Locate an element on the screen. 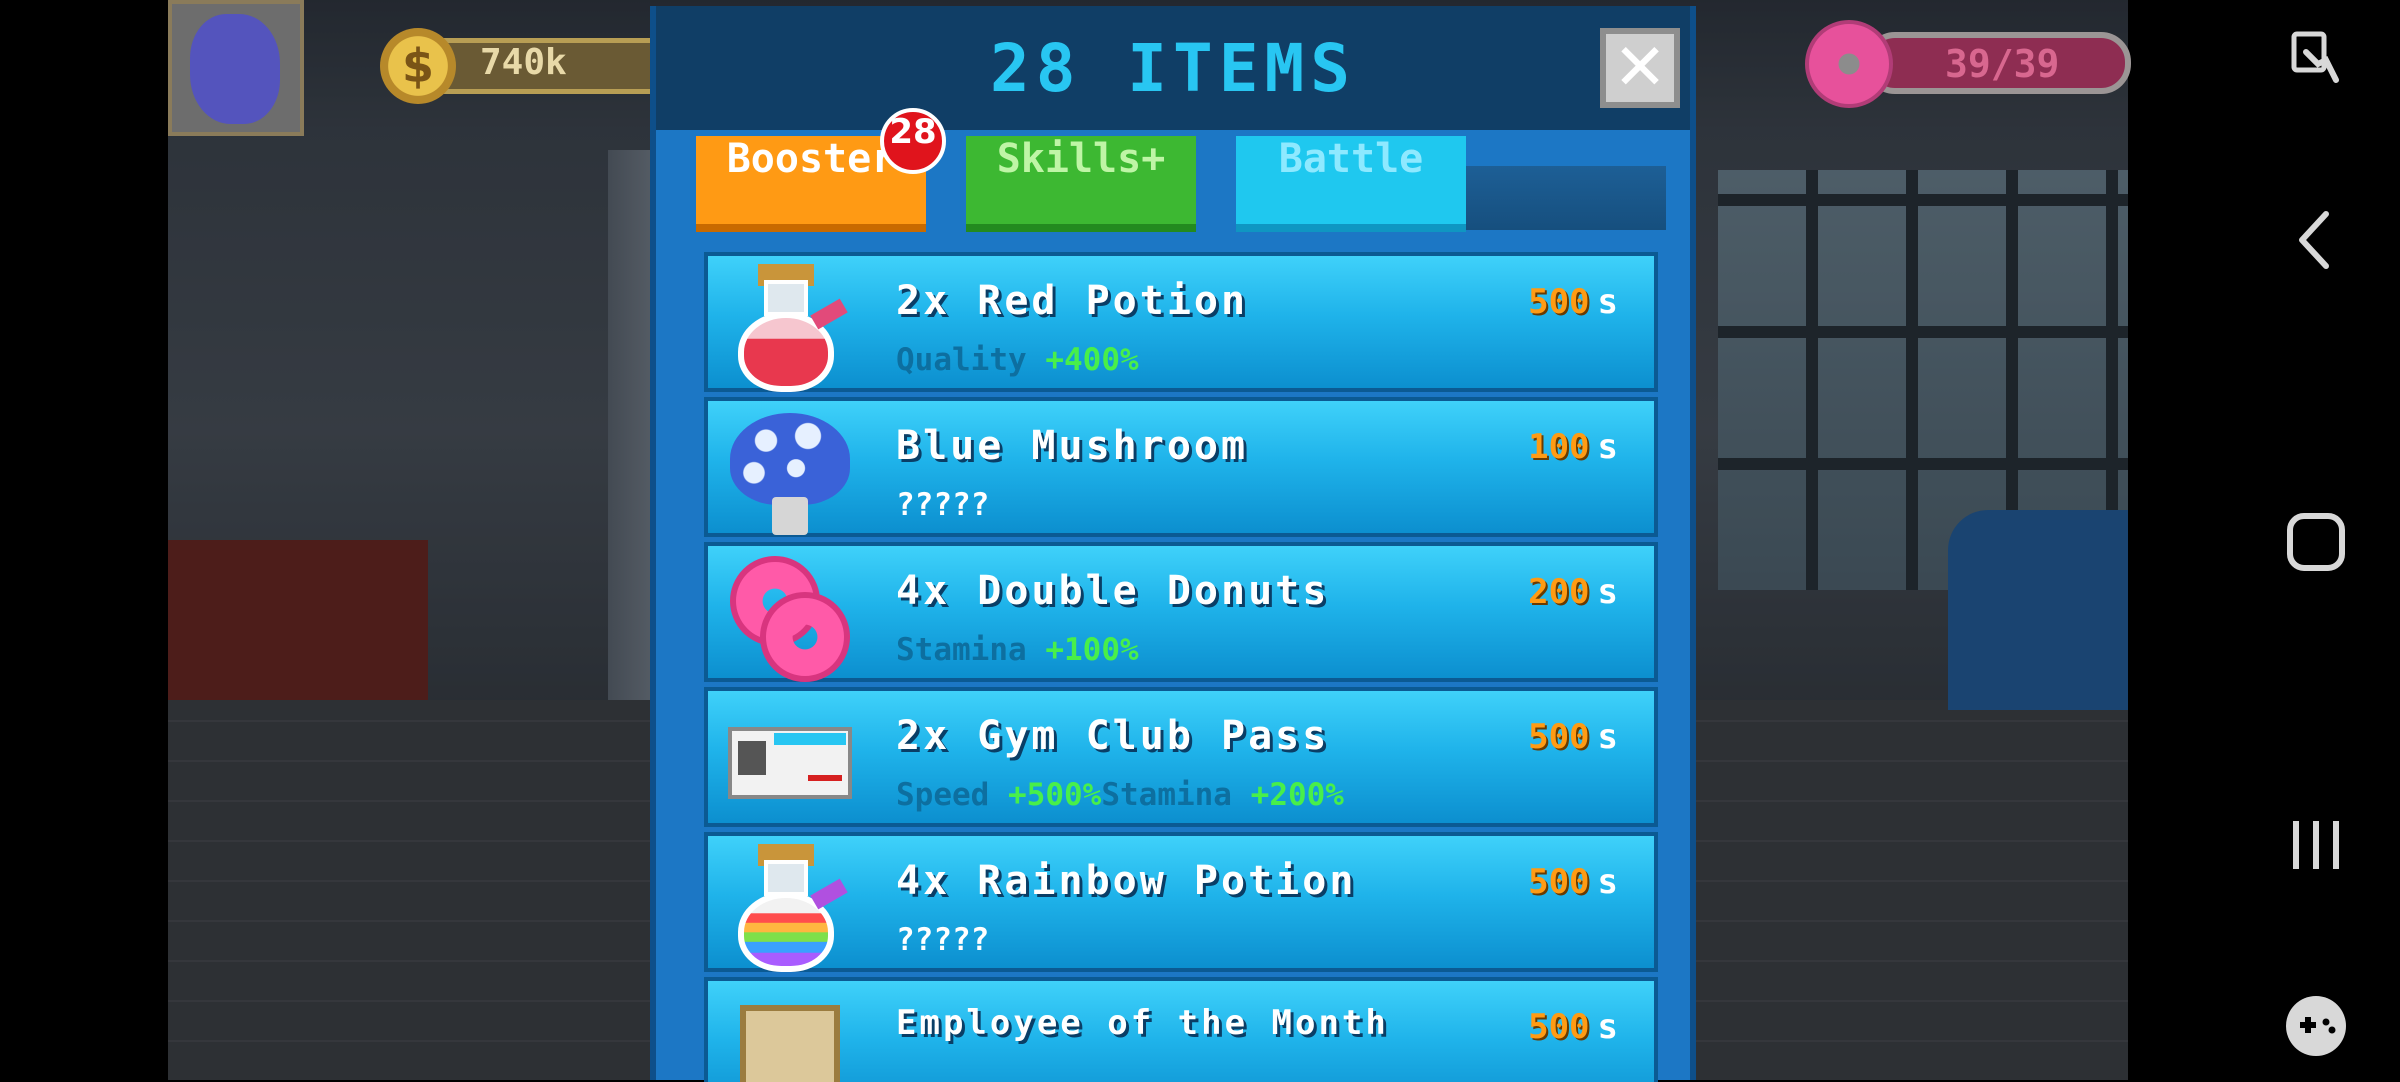  item-price: 100 s is located at coordinates (1573, 447).